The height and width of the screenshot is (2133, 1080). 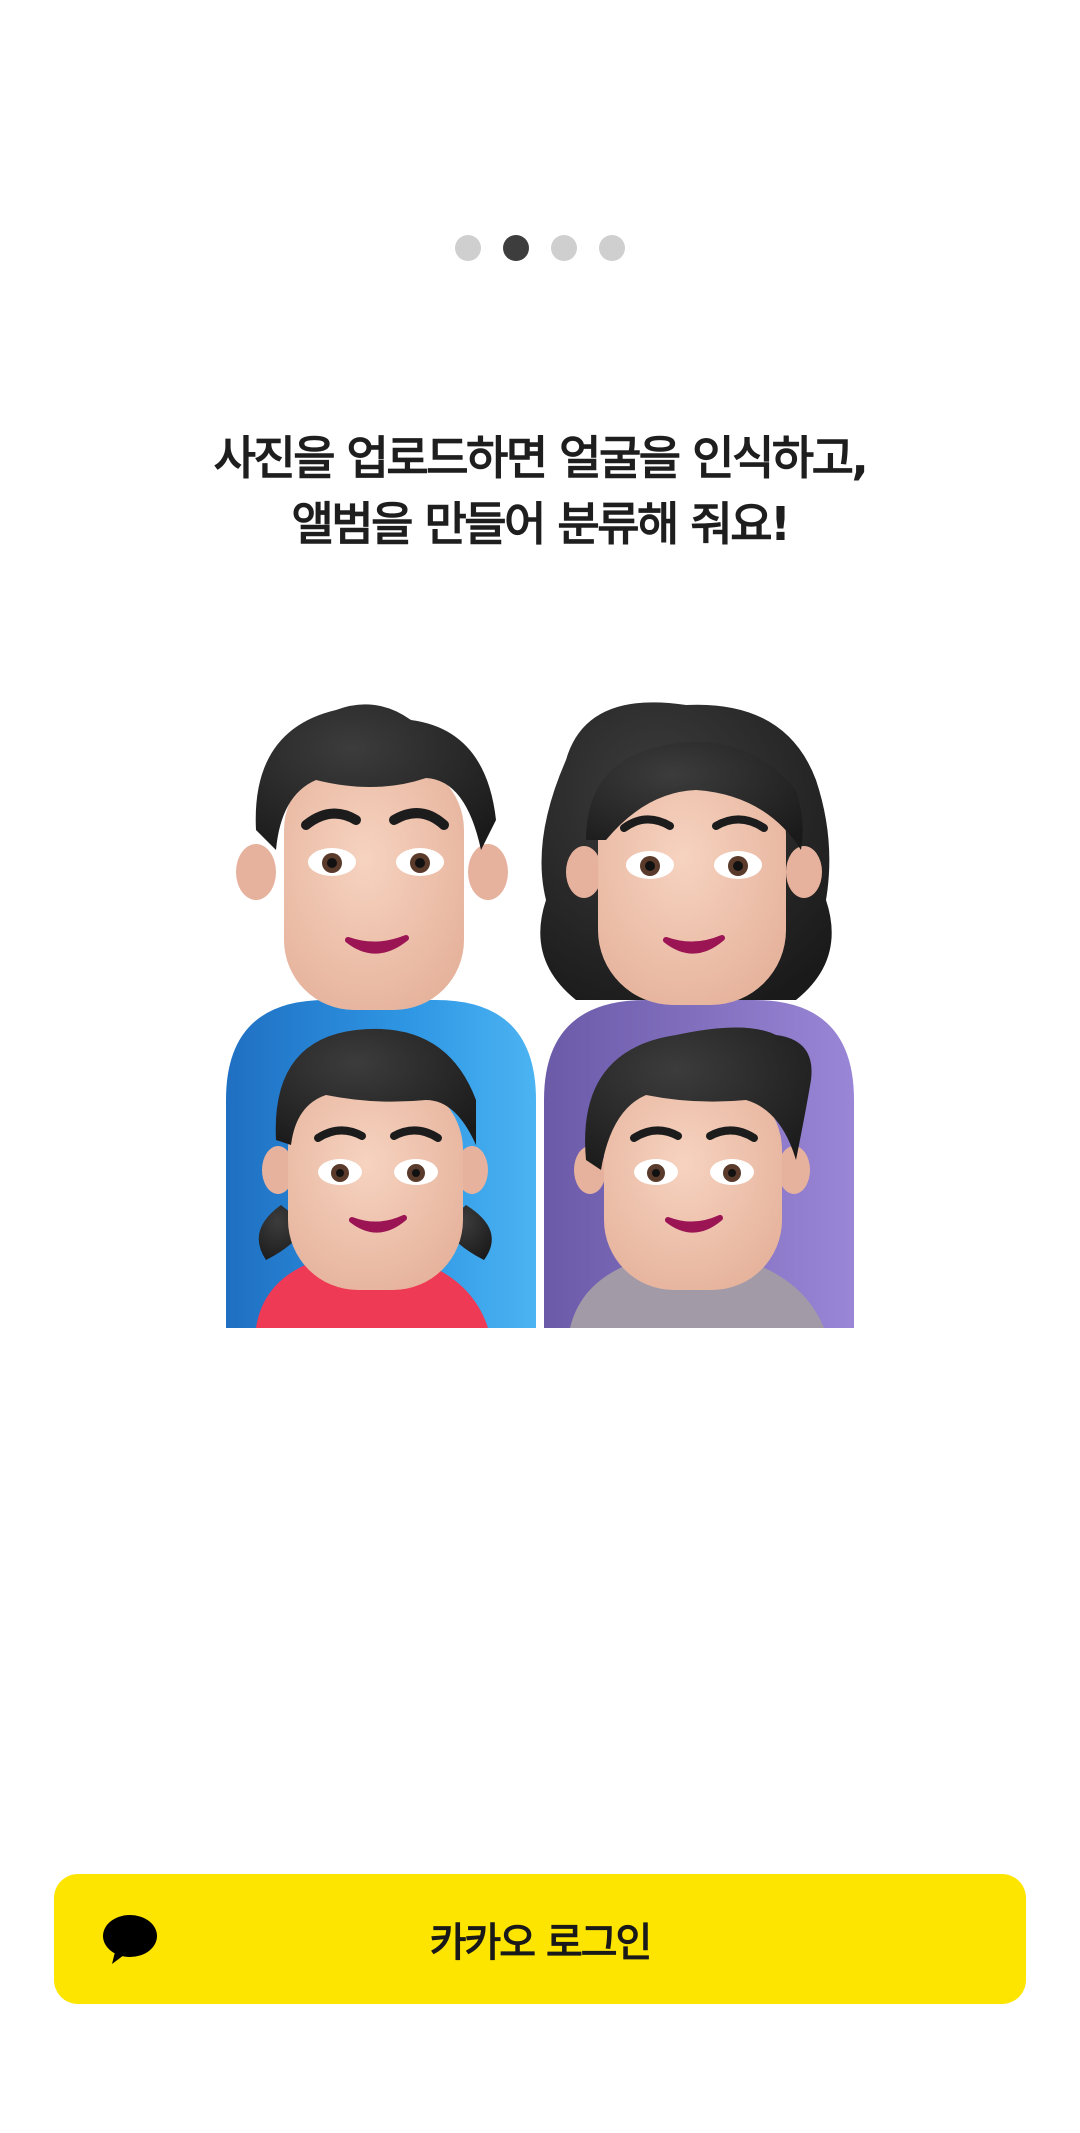 I want to click on page-dot-2-active, so click(x=516, y=248).